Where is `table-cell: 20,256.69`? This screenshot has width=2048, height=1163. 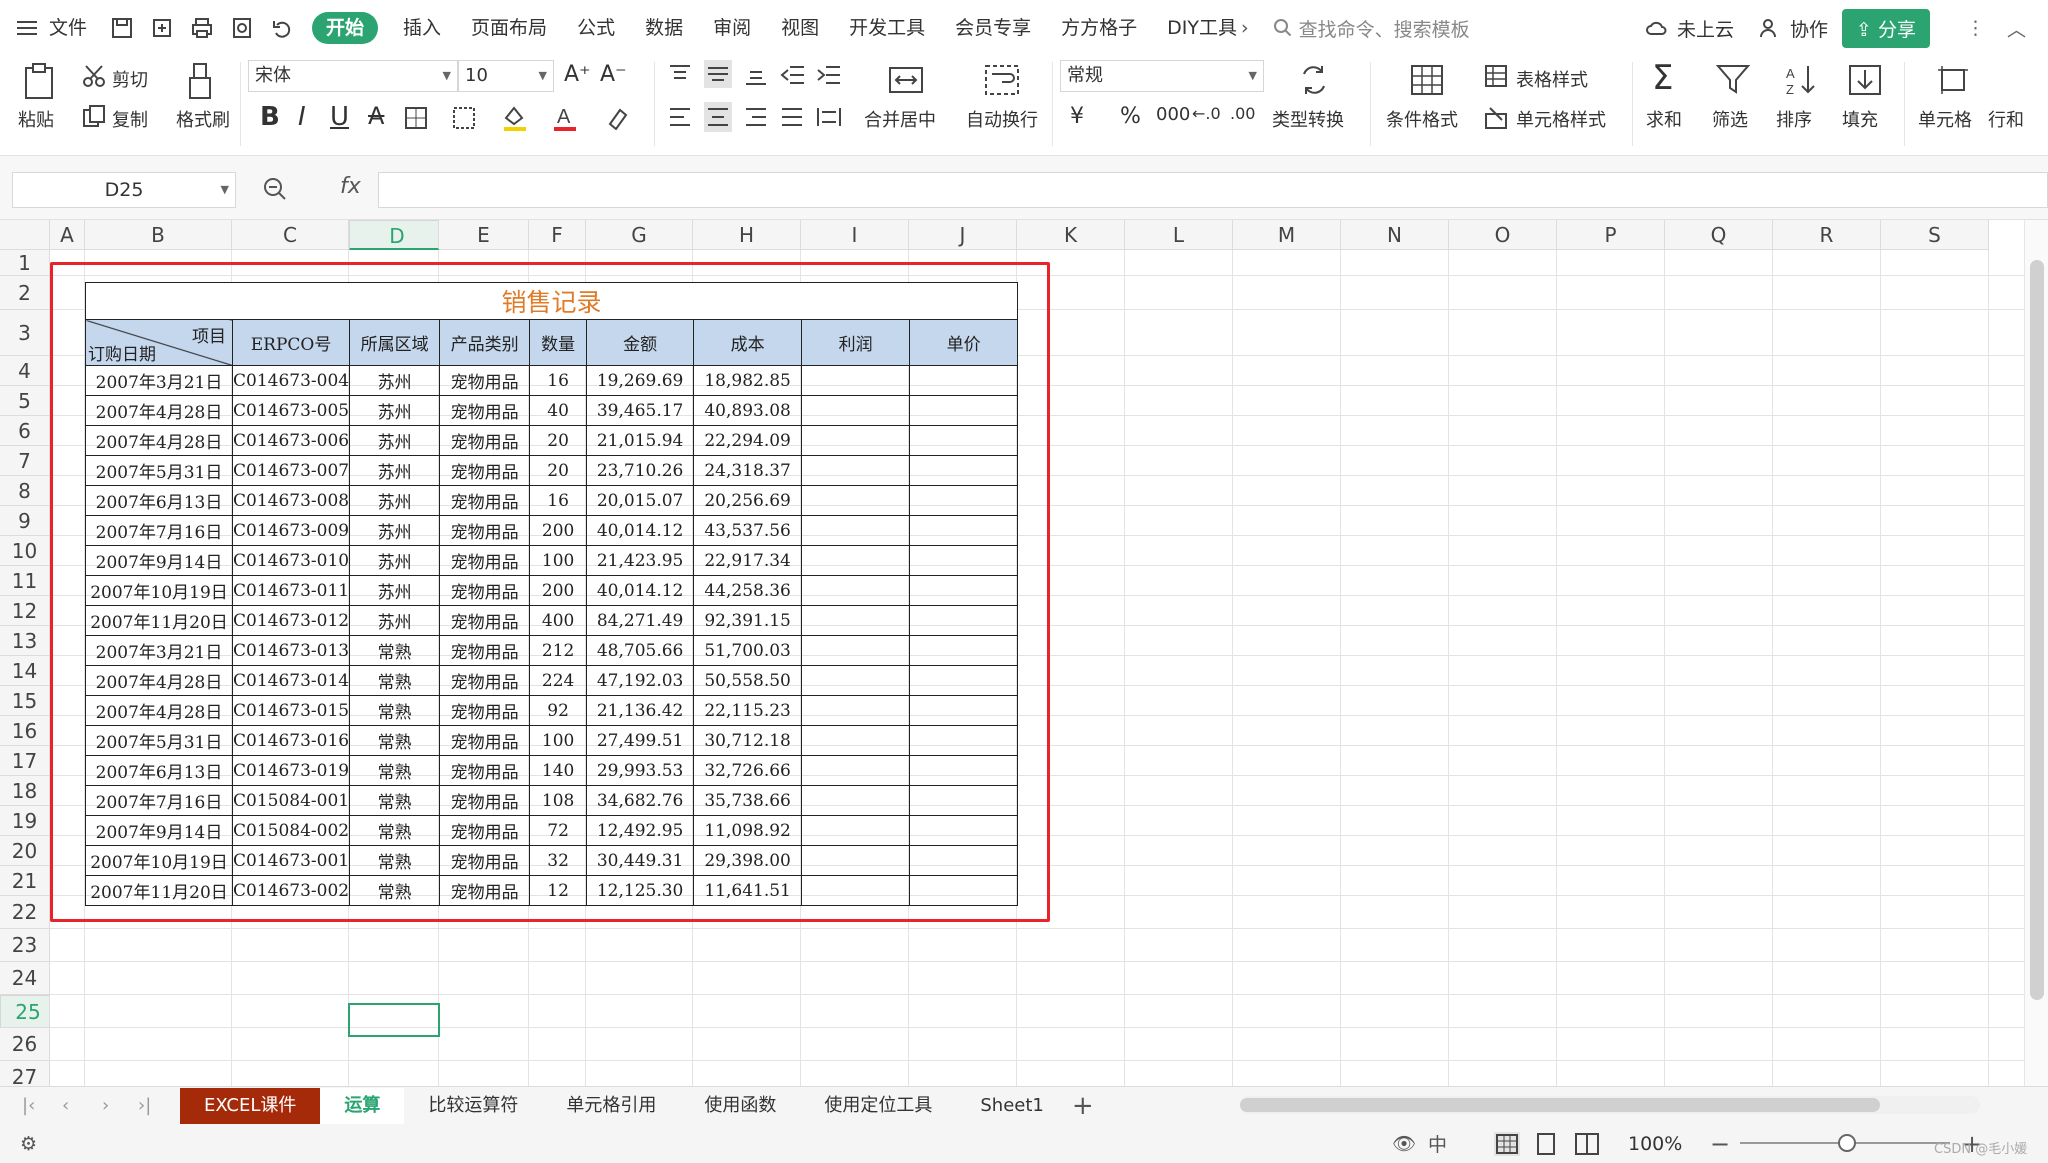 table-cell: 20,256.69 is located at coordinates (748, 500).